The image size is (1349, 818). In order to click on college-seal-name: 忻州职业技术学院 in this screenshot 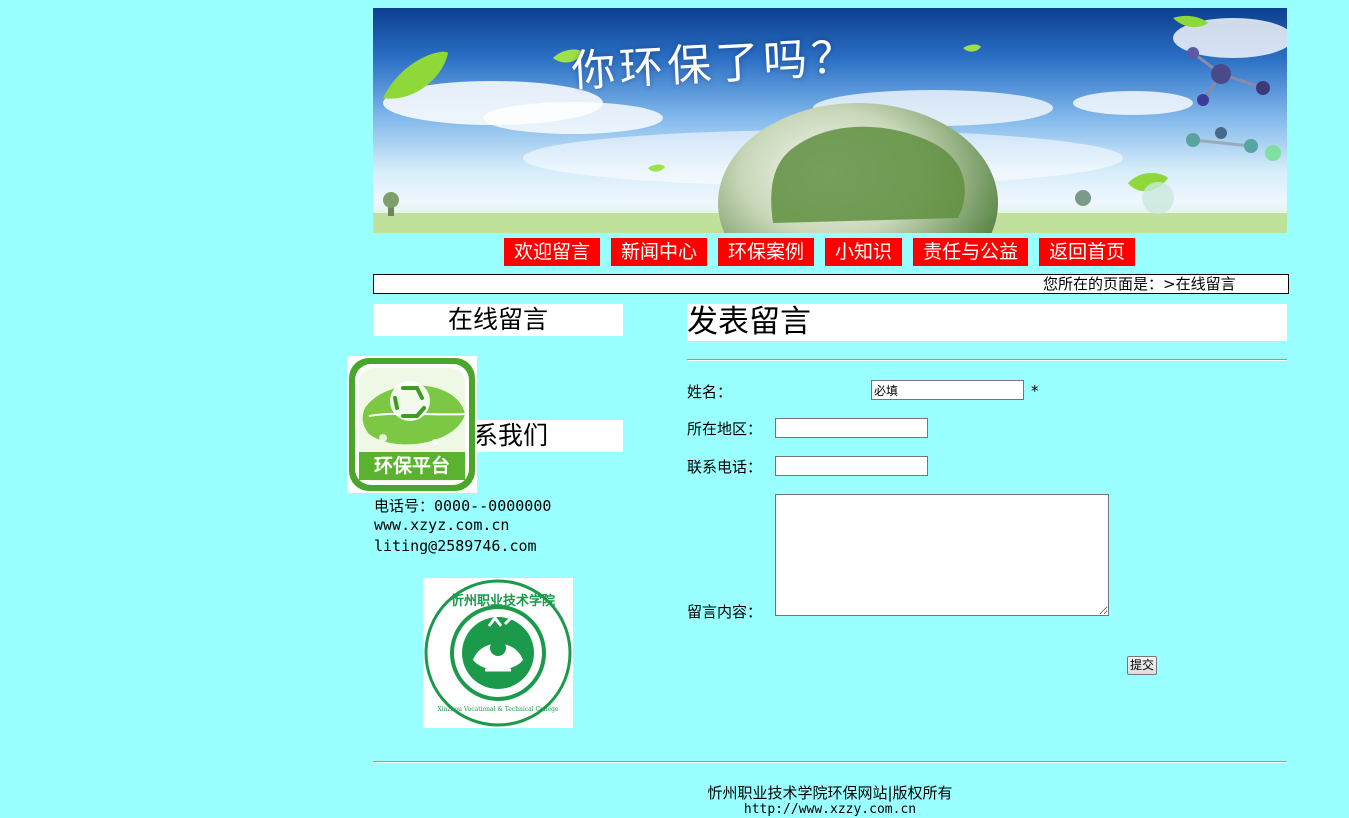, I will do `click(503, 601)`.